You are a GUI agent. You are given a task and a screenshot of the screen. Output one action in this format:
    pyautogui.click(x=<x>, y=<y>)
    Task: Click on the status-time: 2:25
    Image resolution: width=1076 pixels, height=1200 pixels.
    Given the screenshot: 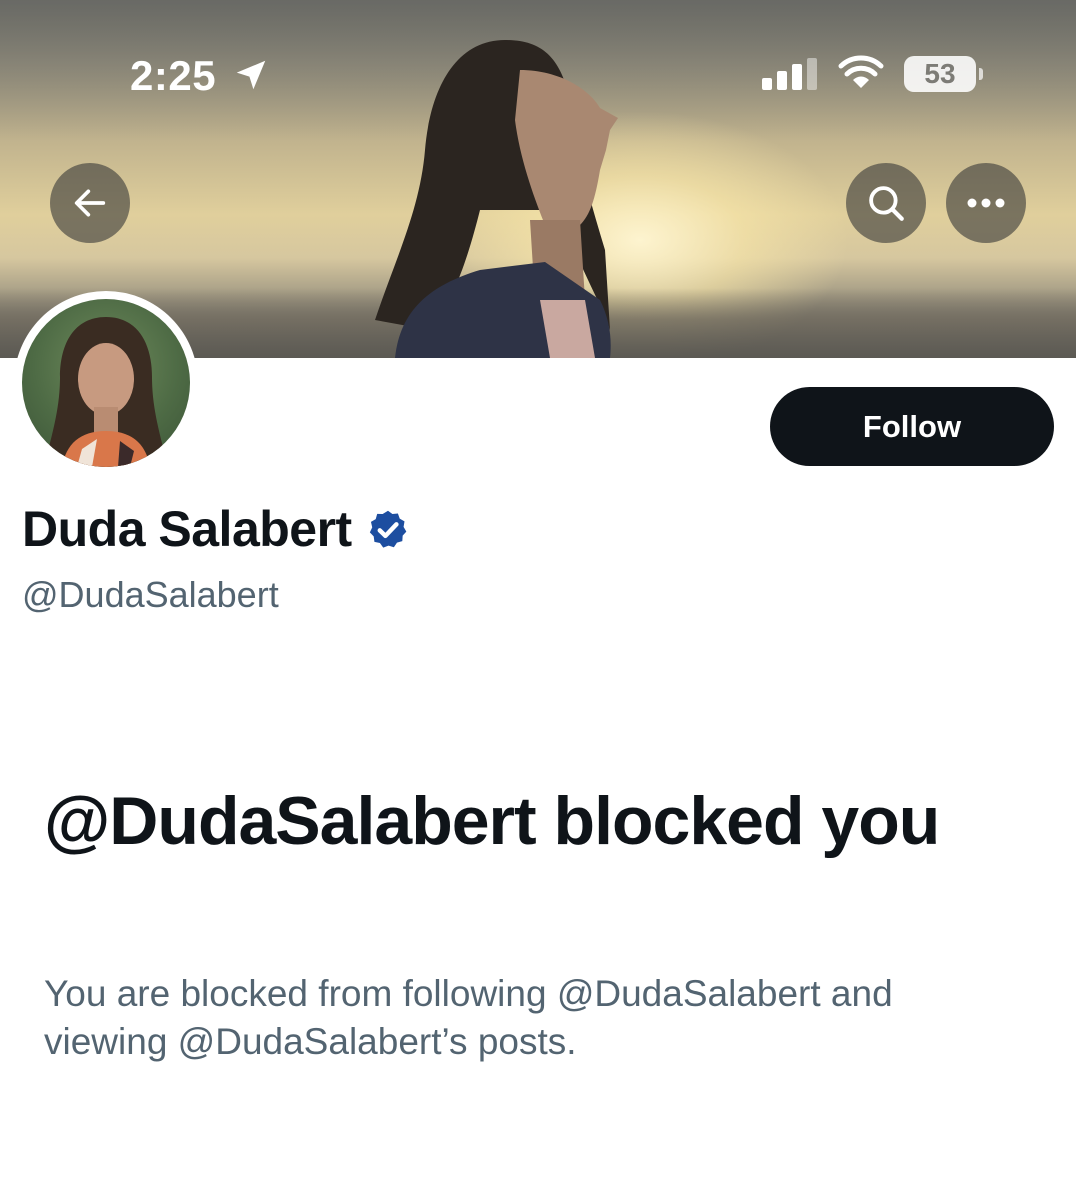 What is the action you would take?
    pyautogui.click(x=173, y=75)
    